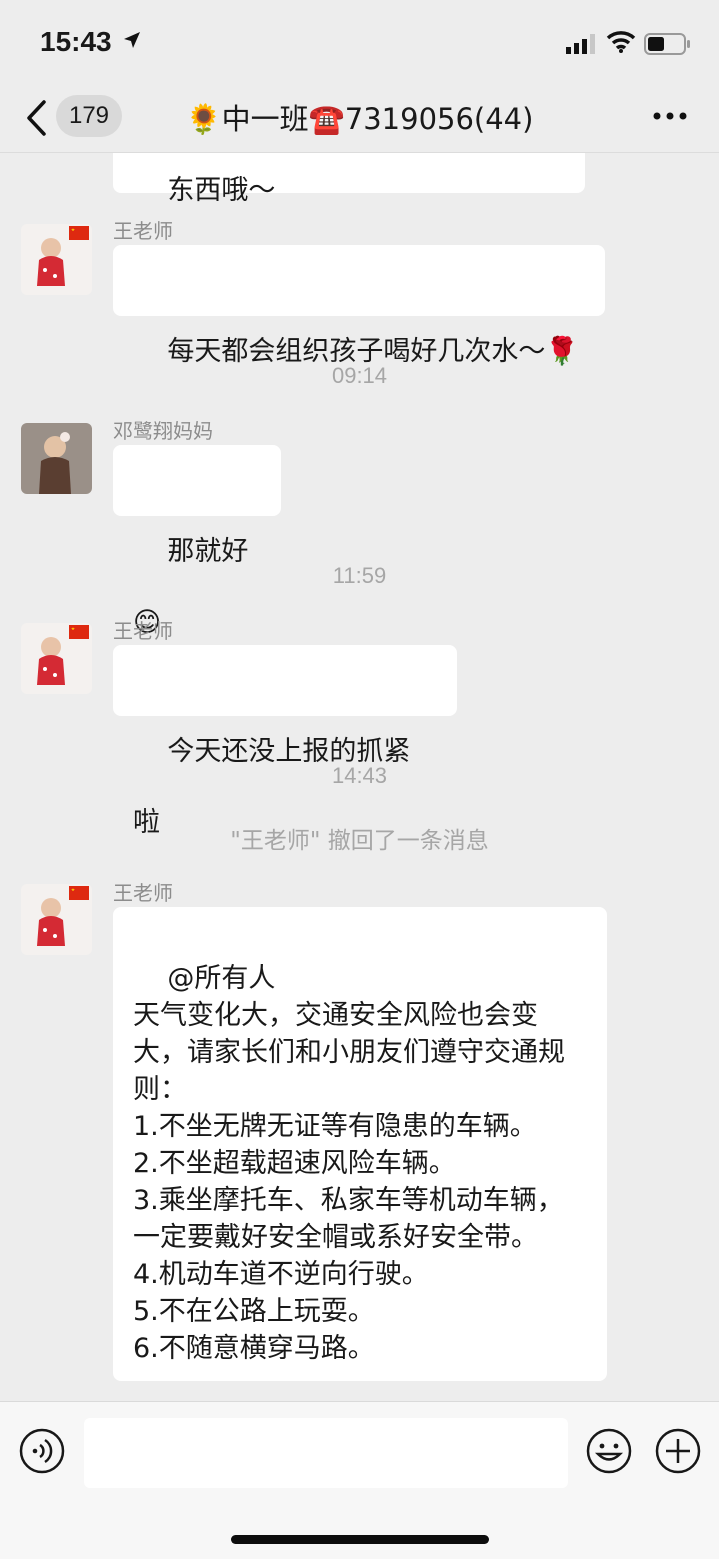 This screenshot has width=719, height=1559. I want to click on battery-icon, so click(667, 44).